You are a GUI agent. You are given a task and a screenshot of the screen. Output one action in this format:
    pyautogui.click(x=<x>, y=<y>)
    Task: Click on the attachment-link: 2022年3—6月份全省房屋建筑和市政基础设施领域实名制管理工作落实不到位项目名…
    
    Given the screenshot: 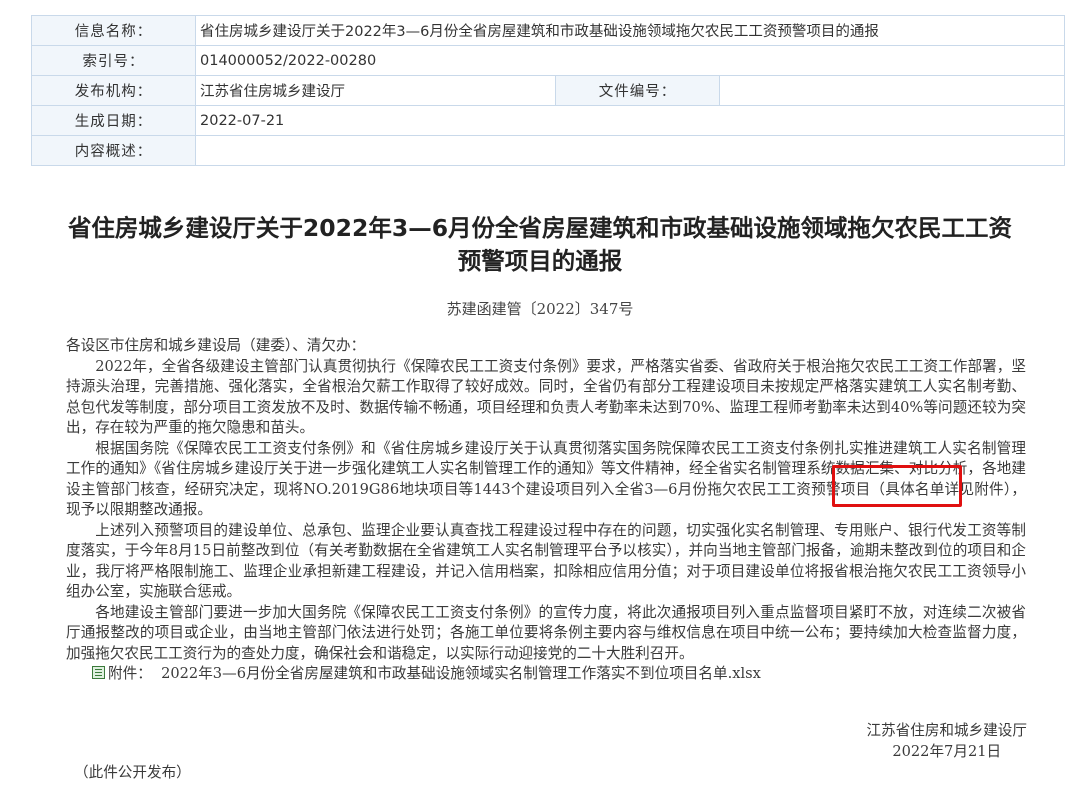 What is the action you would take?
    pyautogui.click(x=461, y=673)
    